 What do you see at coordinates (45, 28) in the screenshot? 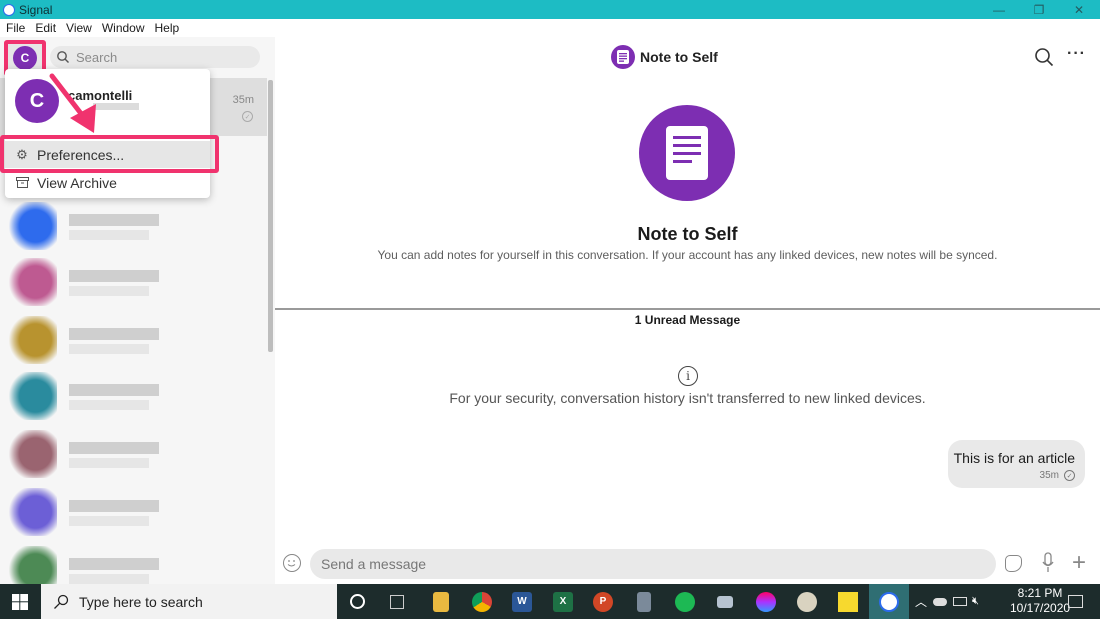
I see `menu-edit: Edit` at bounding box center [45, 28].